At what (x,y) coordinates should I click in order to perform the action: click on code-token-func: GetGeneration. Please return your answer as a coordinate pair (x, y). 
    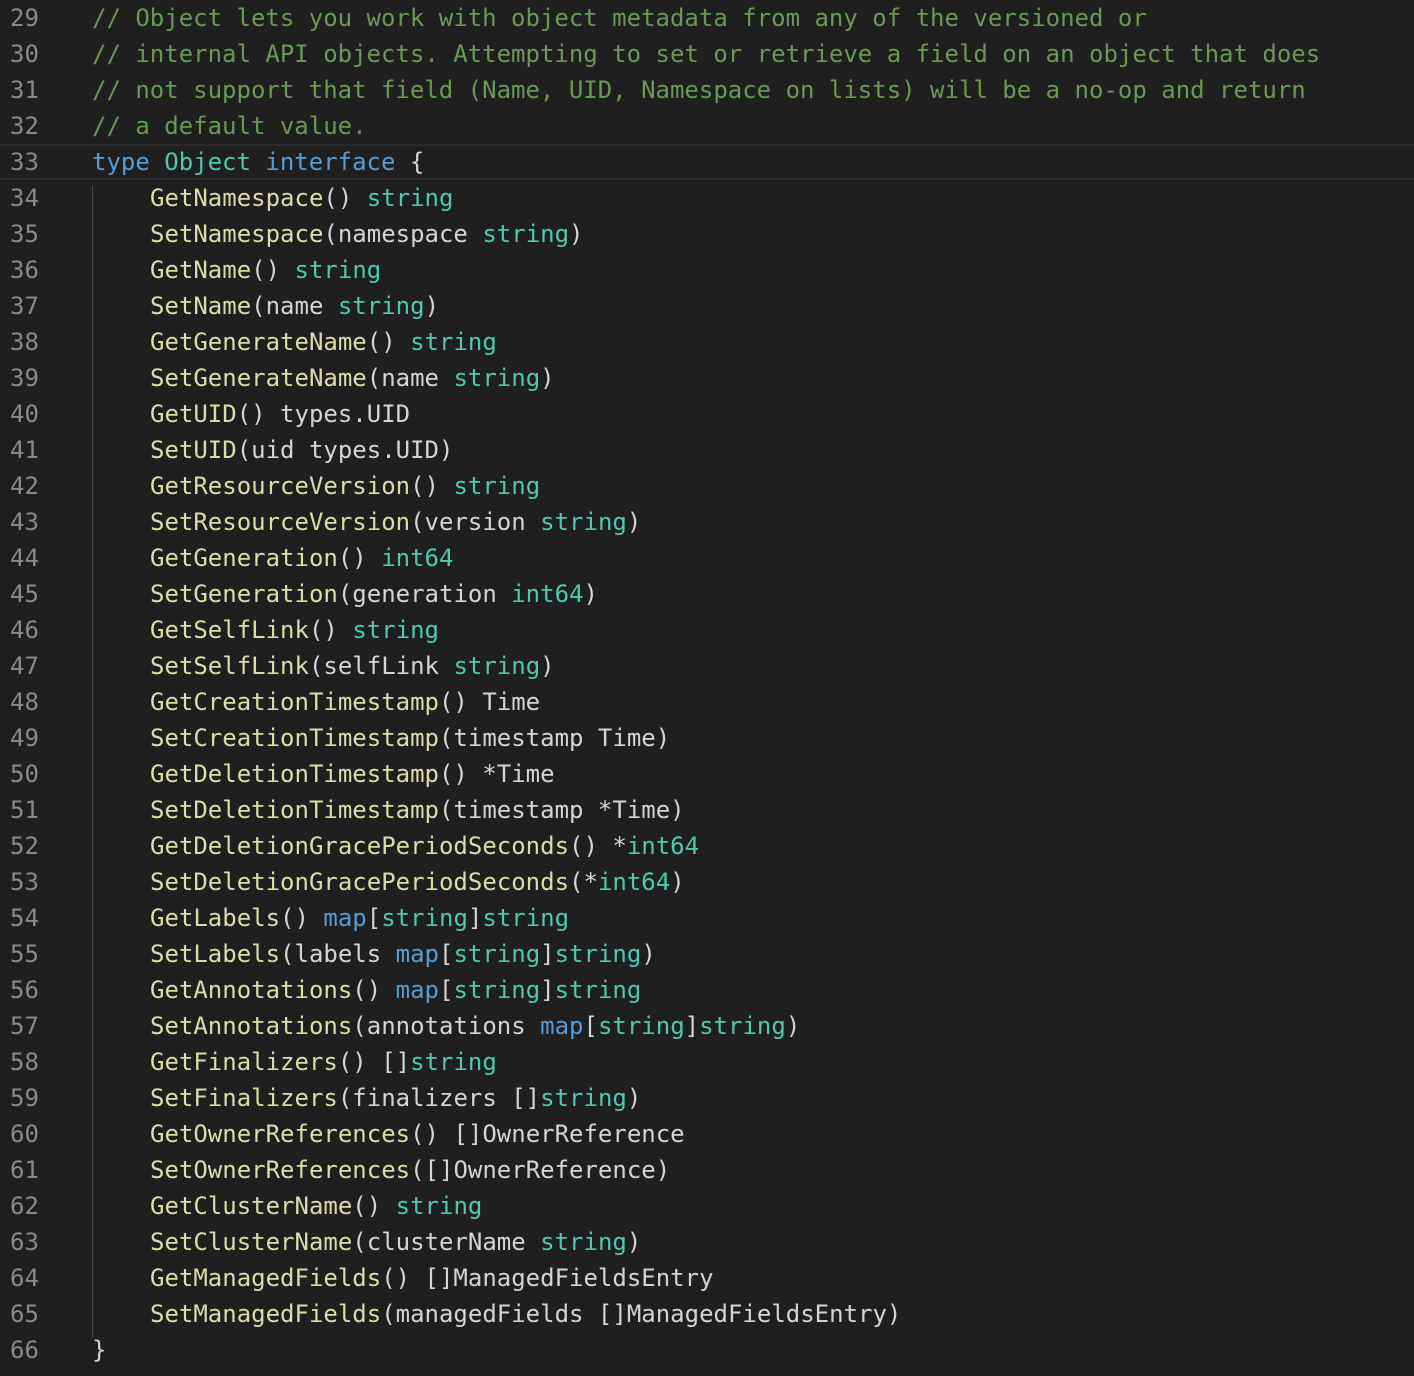
    Looking at the image, I should click on (244, 558).